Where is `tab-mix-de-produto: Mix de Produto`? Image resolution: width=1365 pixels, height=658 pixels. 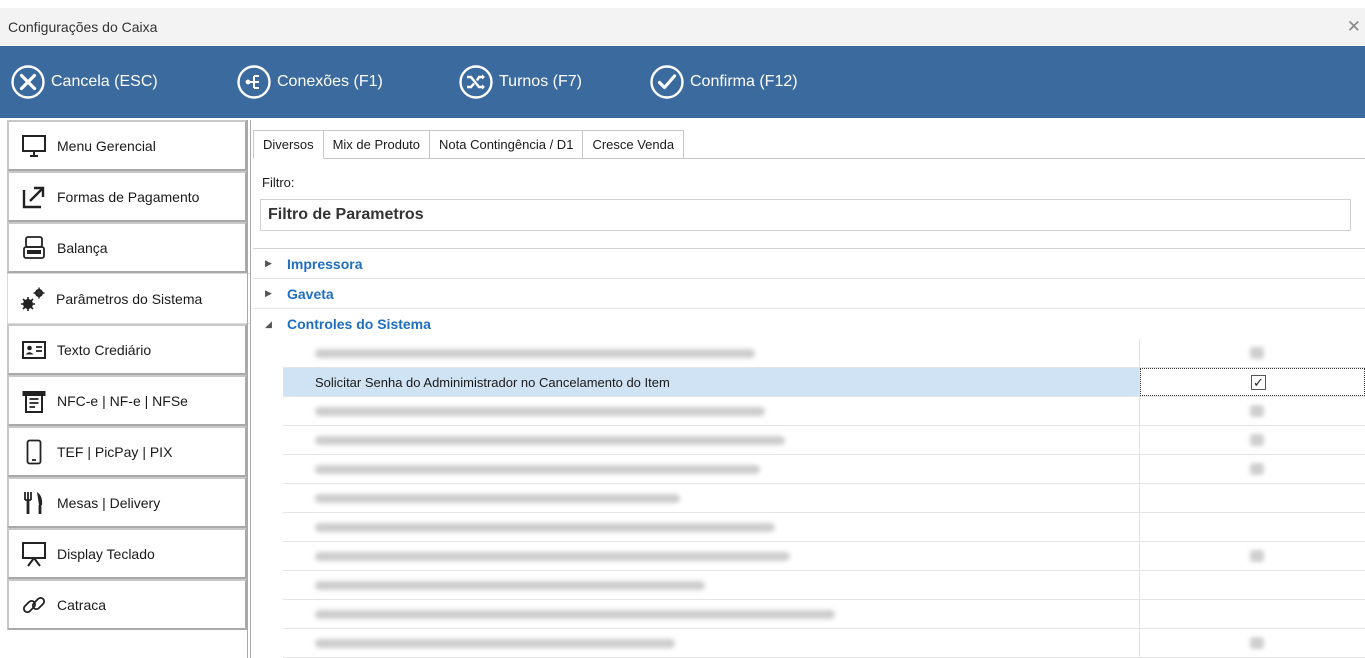
tab-mix-de-produto: Mix de Produto is located at coordinates (377, 144).